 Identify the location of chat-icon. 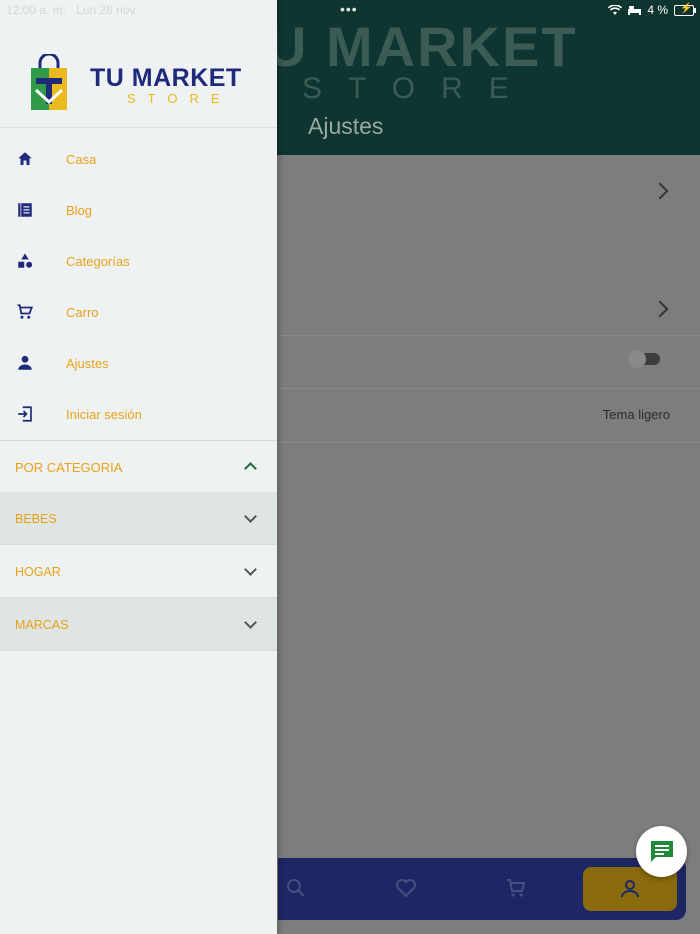
(661, 851).